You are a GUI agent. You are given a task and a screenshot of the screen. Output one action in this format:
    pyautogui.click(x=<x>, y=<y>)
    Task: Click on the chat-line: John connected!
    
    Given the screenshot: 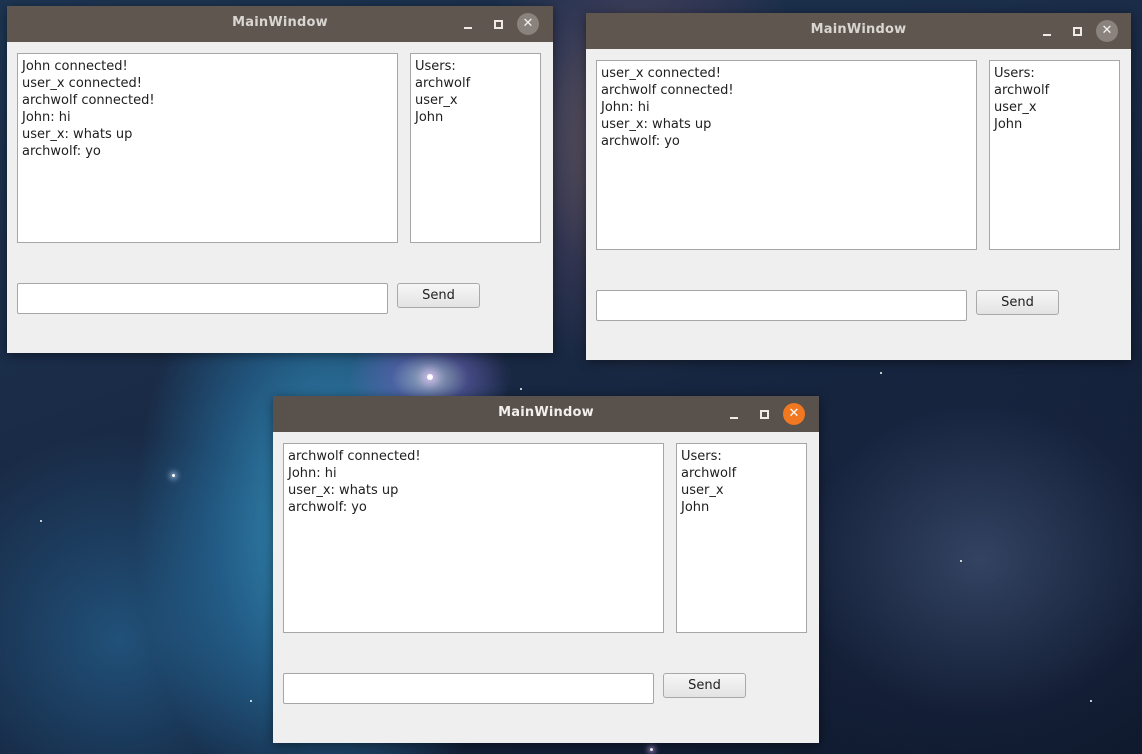 What is the action you would take?
    pyautogui.click(x=75, y=66)
    